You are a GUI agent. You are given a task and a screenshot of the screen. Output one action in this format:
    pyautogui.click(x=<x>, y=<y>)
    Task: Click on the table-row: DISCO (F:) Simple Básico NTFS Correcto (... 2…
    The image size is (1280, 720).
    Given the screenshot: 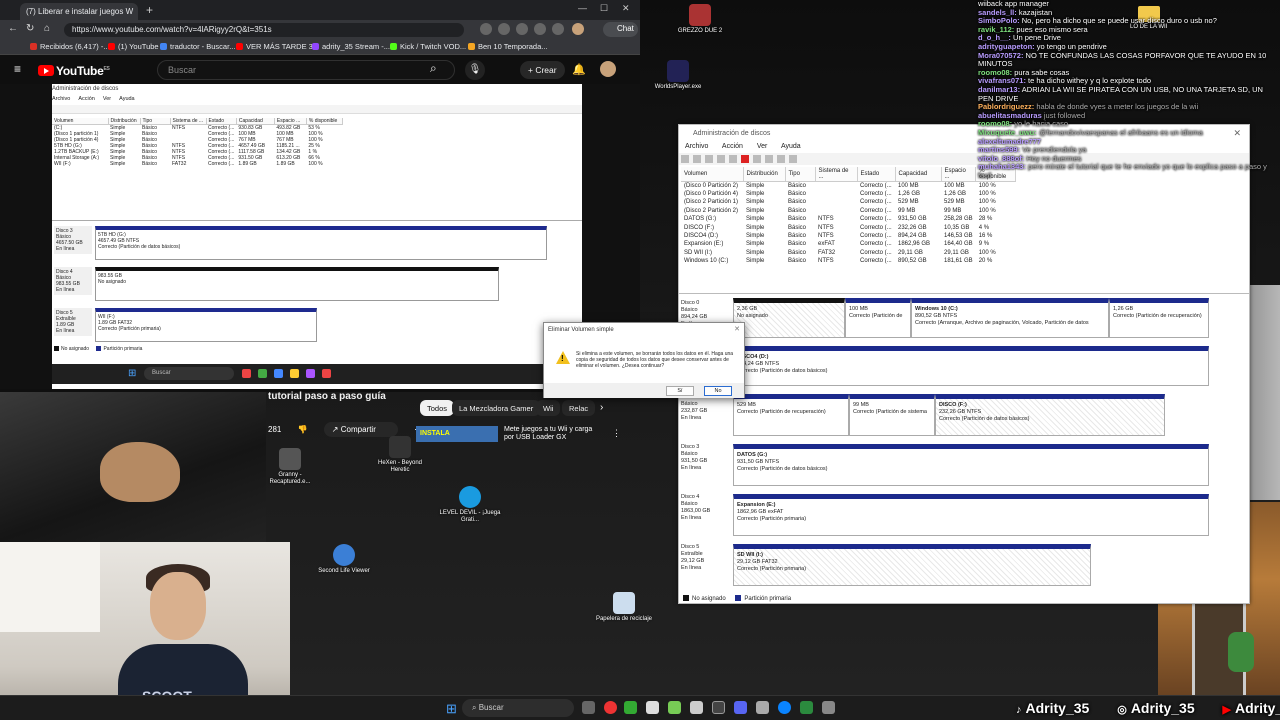 What is the action you would take?
    pyautogui.click(x=848, y=227)
    